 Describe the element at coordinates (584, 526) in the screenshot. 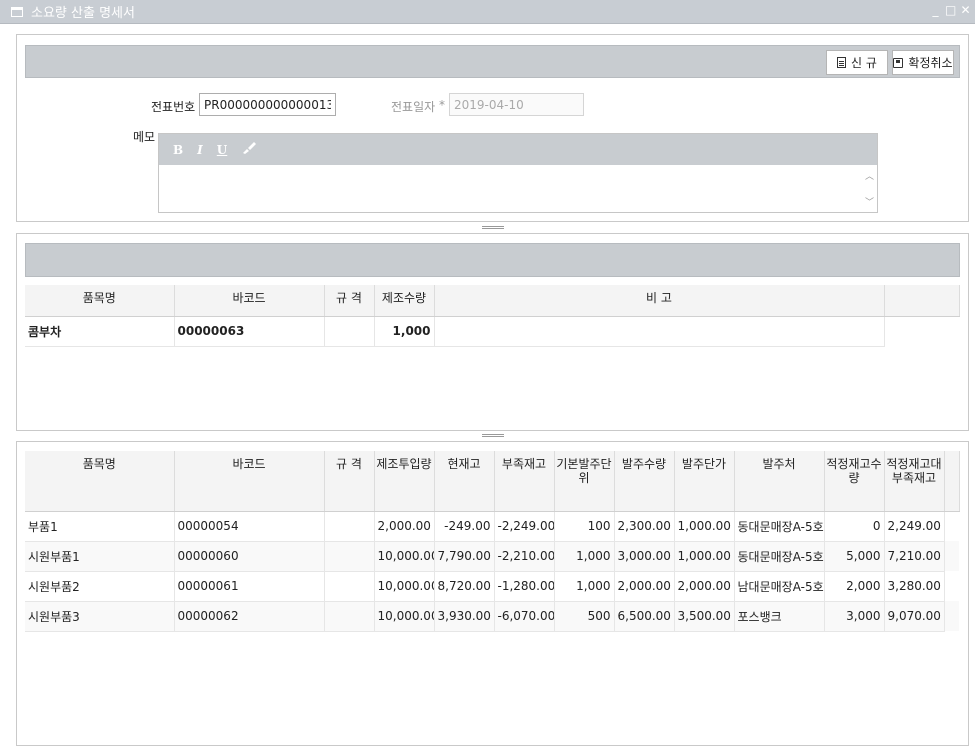

I see `cell-order-unit: 100` at that location.